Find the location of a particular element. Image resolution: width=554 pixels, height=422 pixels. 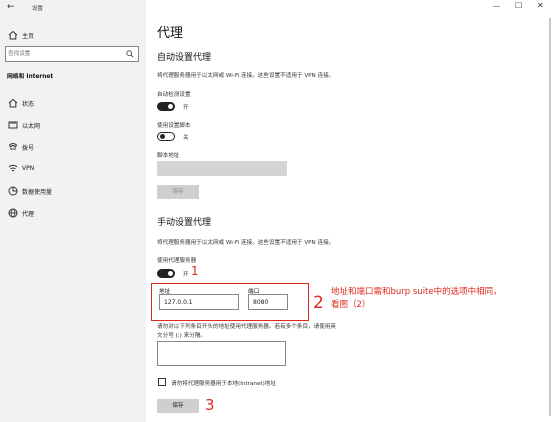

sidebar-item-dialup: 拨号 is located at coordinates (73, 147).